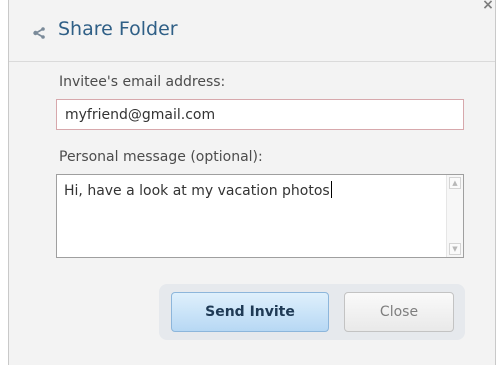 The height and width of the screenshot is (365, 501). I want to click on dialog-title: Share Folder, so click(118, 29).